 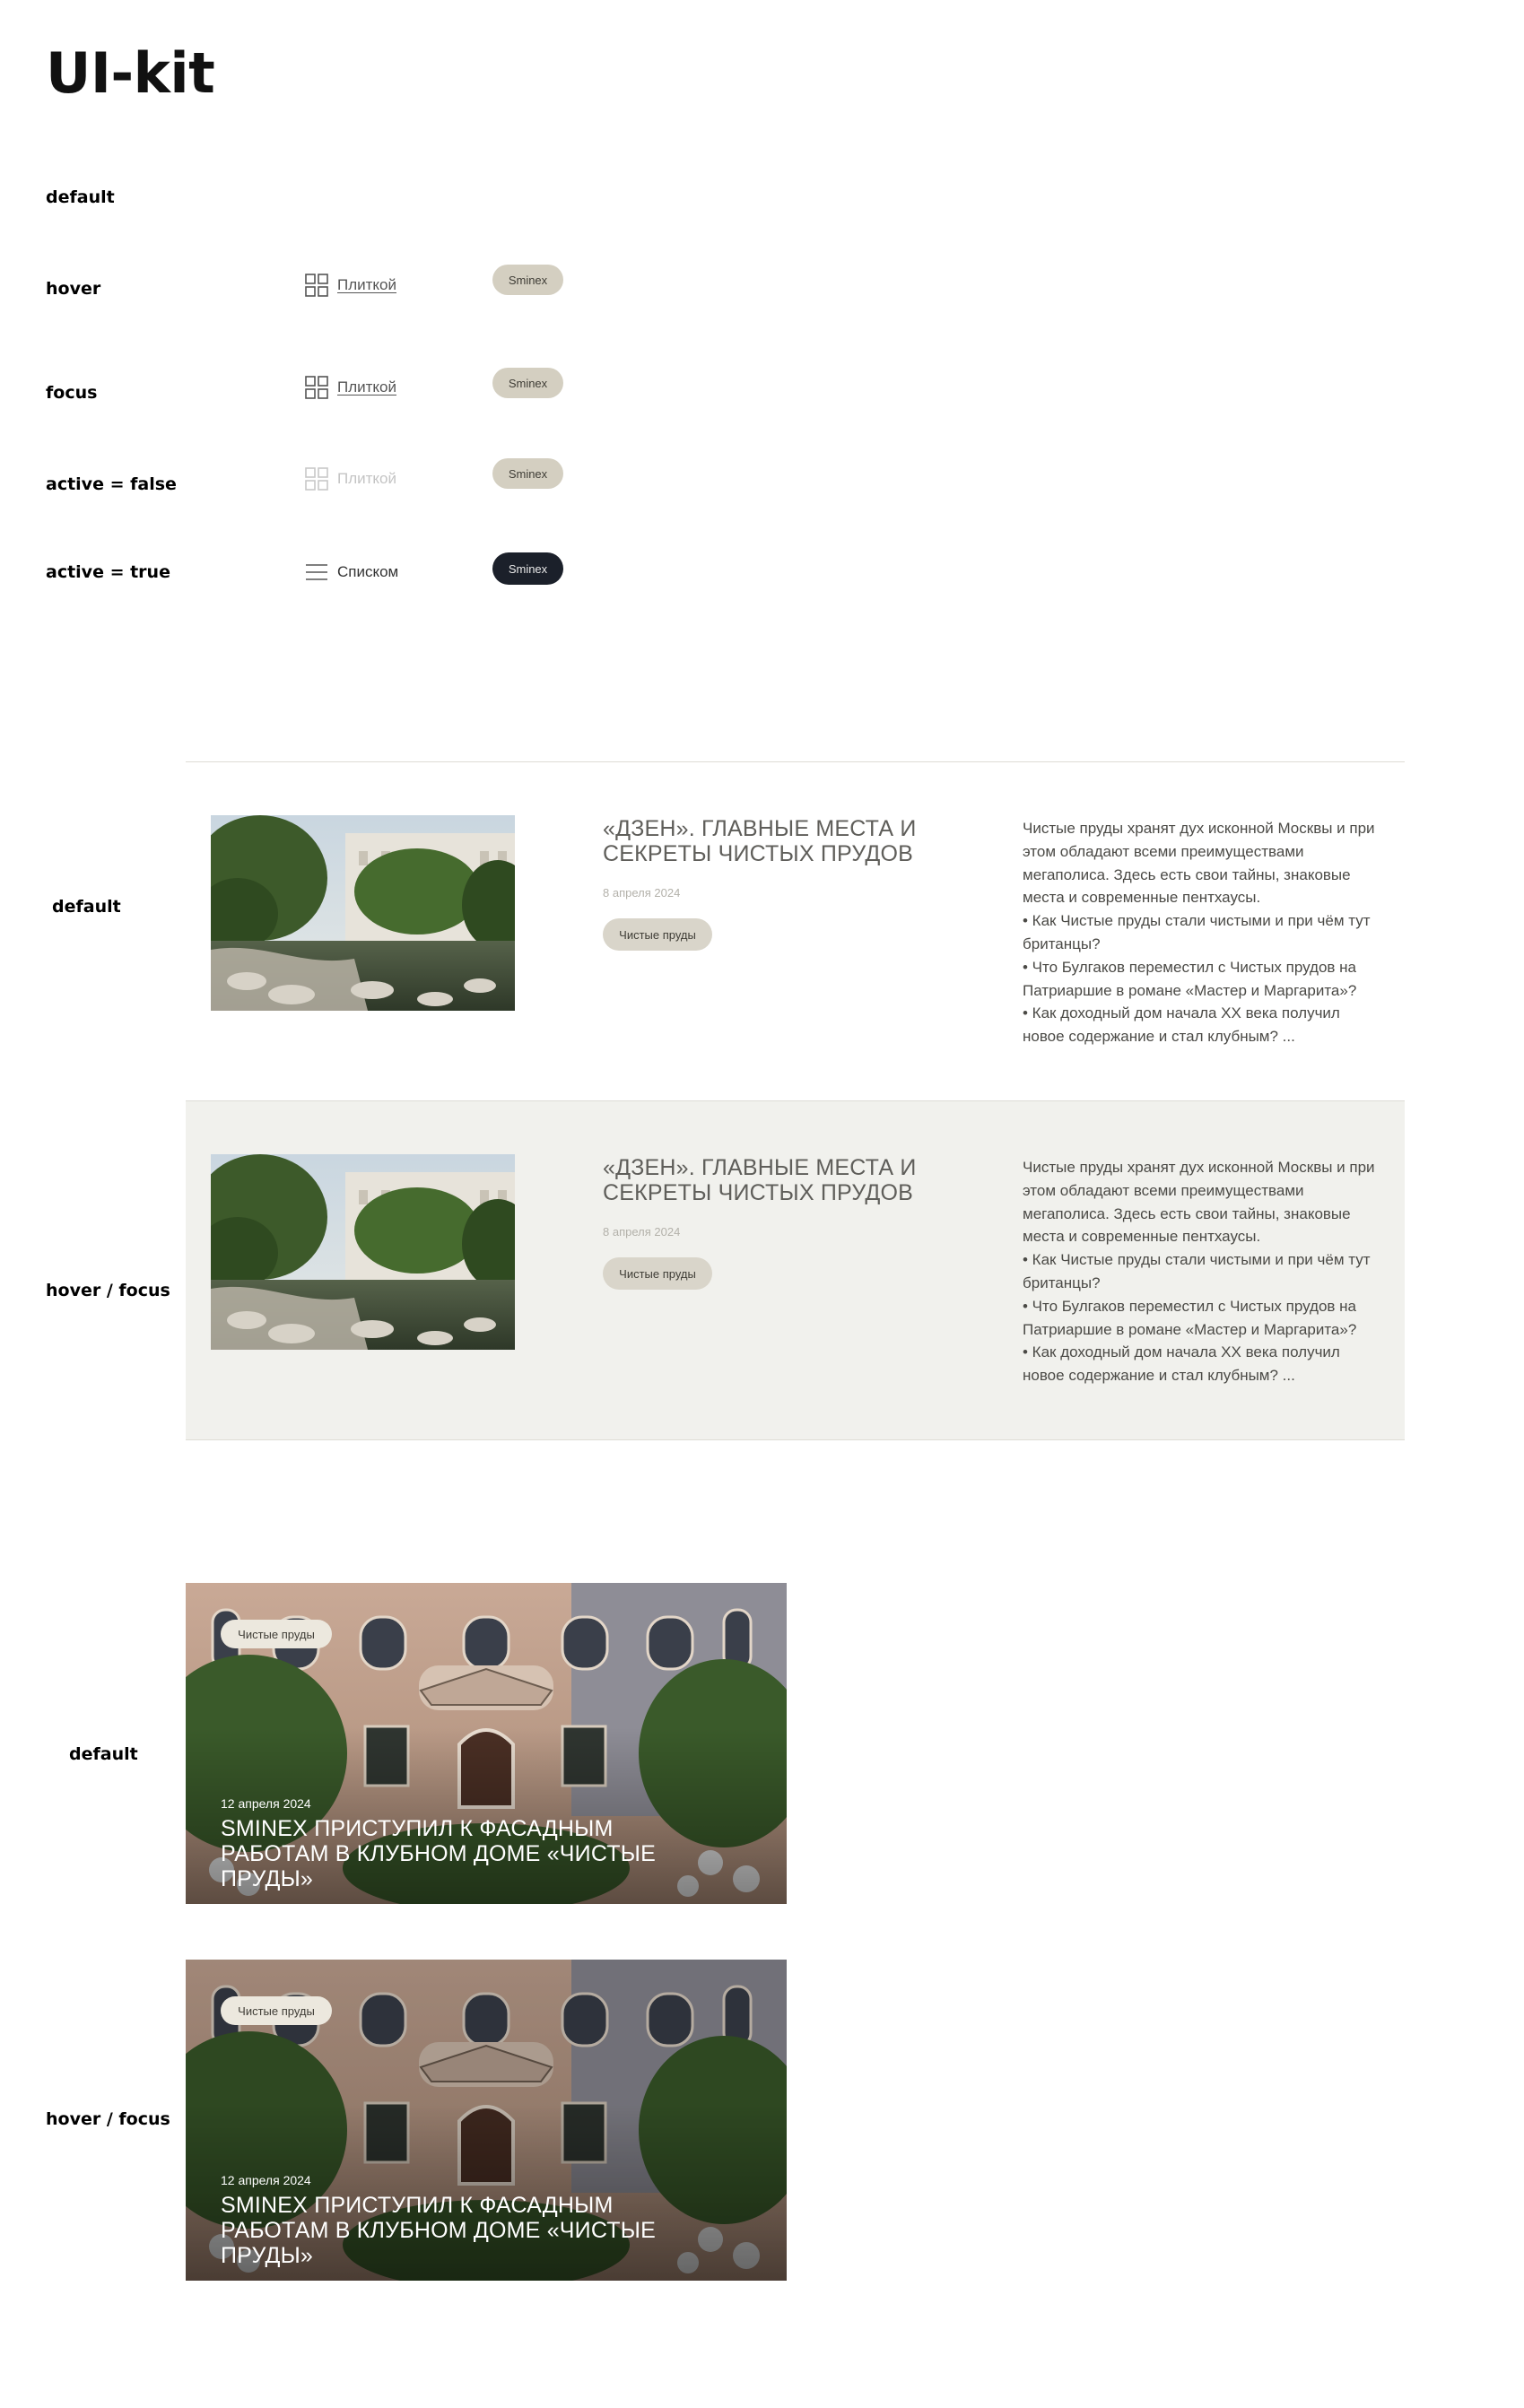 I want to click on view-toggle-tile-hover: Плиткой, so click(x=350, y=286).